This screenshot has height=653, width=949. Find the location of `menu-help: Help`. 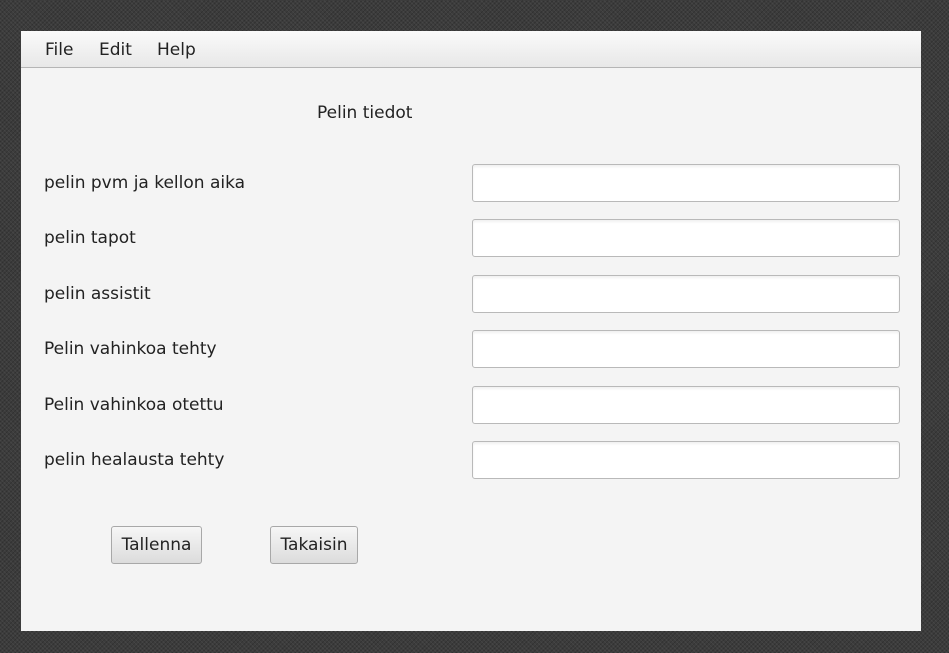

menu-help: Help is located at coordinates (176, 50).